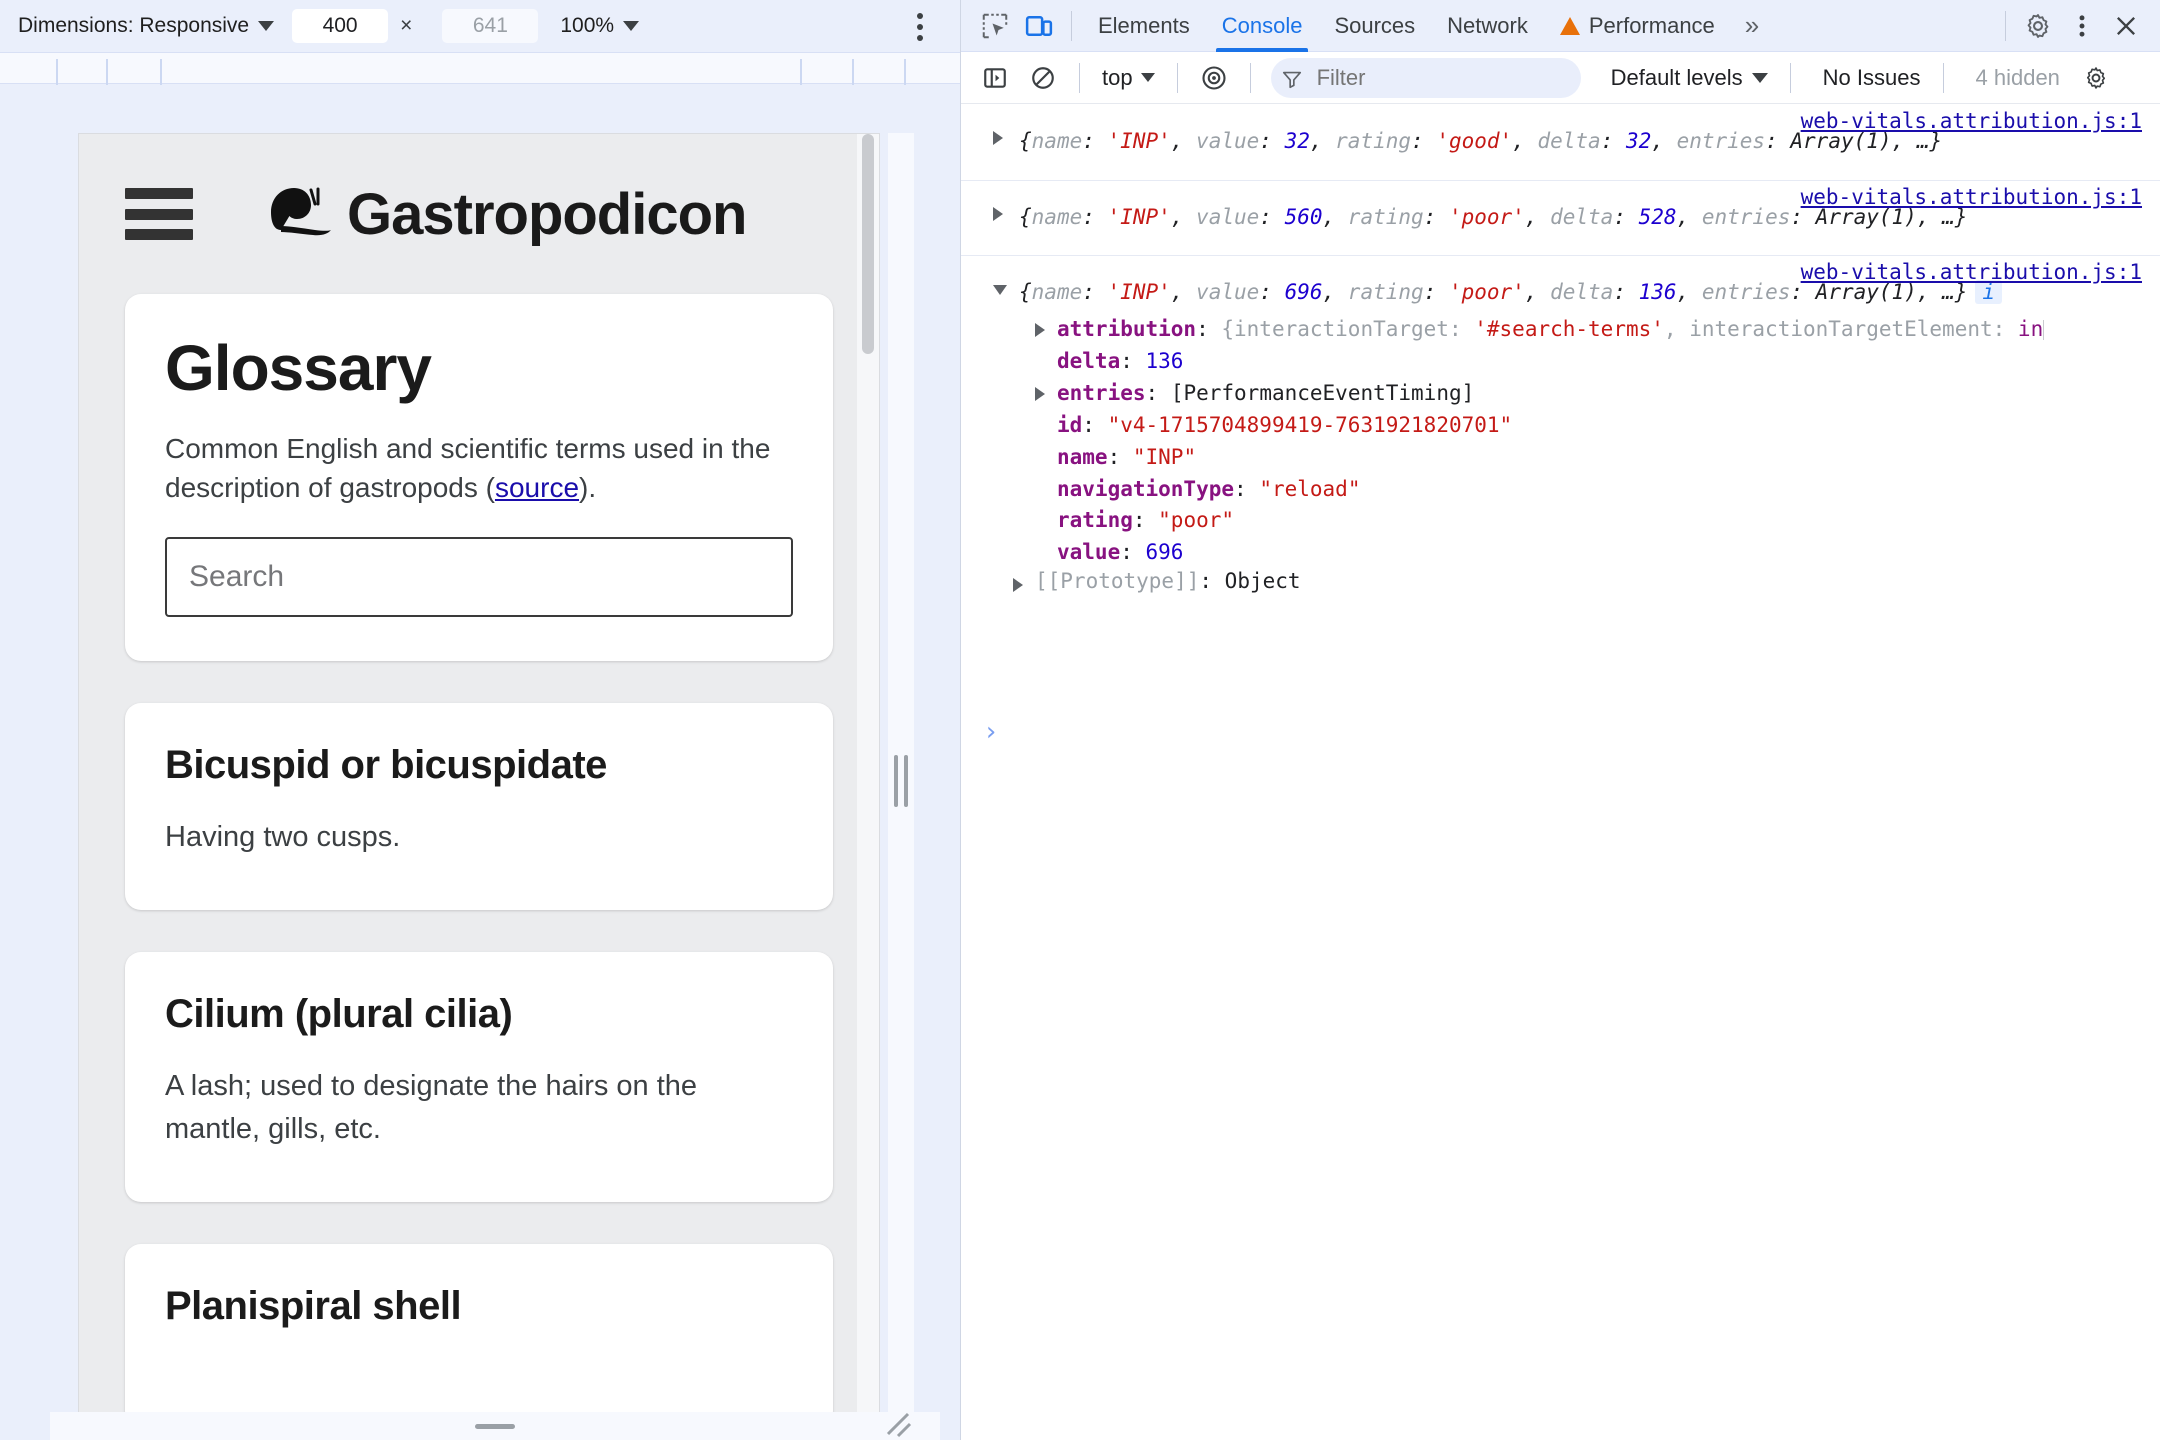  What do you see at coordinates (1425, 77) in the screenshot?
I see `filter-input` at bounding box center [1425, 77].